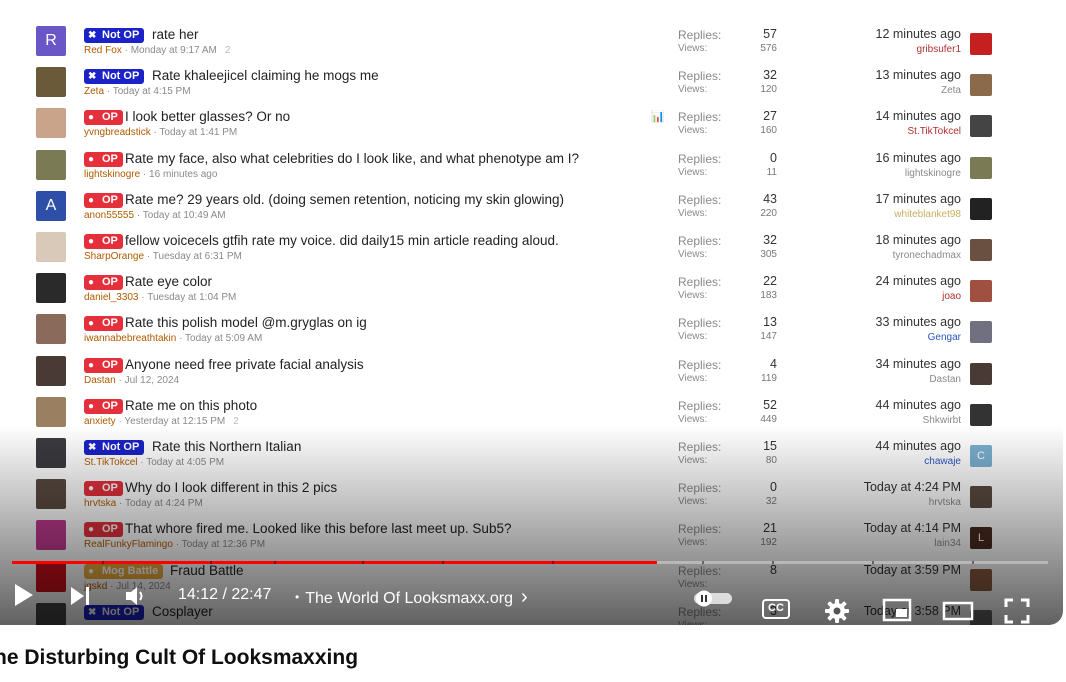  Describe the element at coordinates (870, 90) in the screenshot. I see `last-post-user: Zeta` at that location.